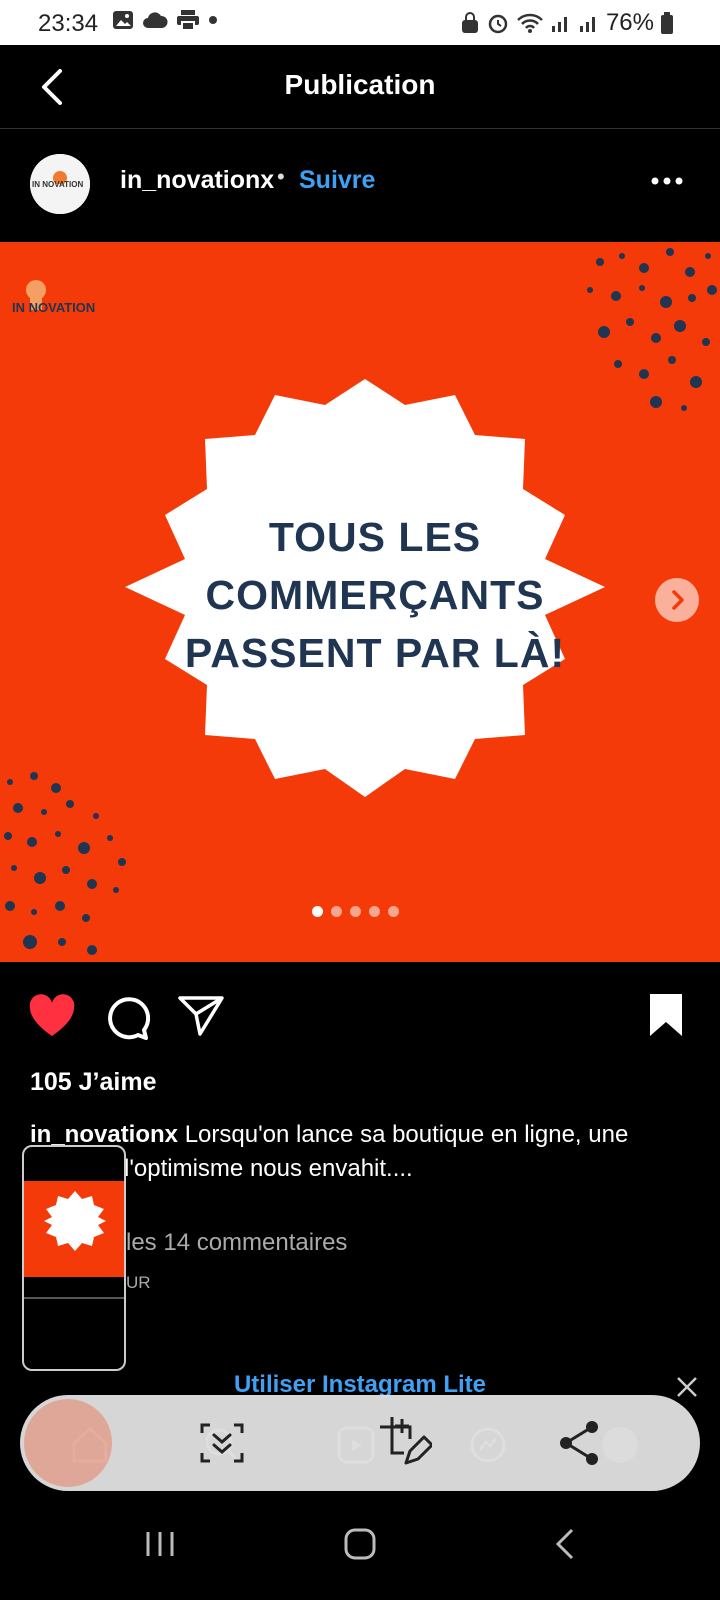 Image resolution: width=720 pixels, height=1600 pixels. What do you see at coordinates (65, 863) in the screenshot?
I see `decorative-dots-bottom` at bounding box center [65, 863].